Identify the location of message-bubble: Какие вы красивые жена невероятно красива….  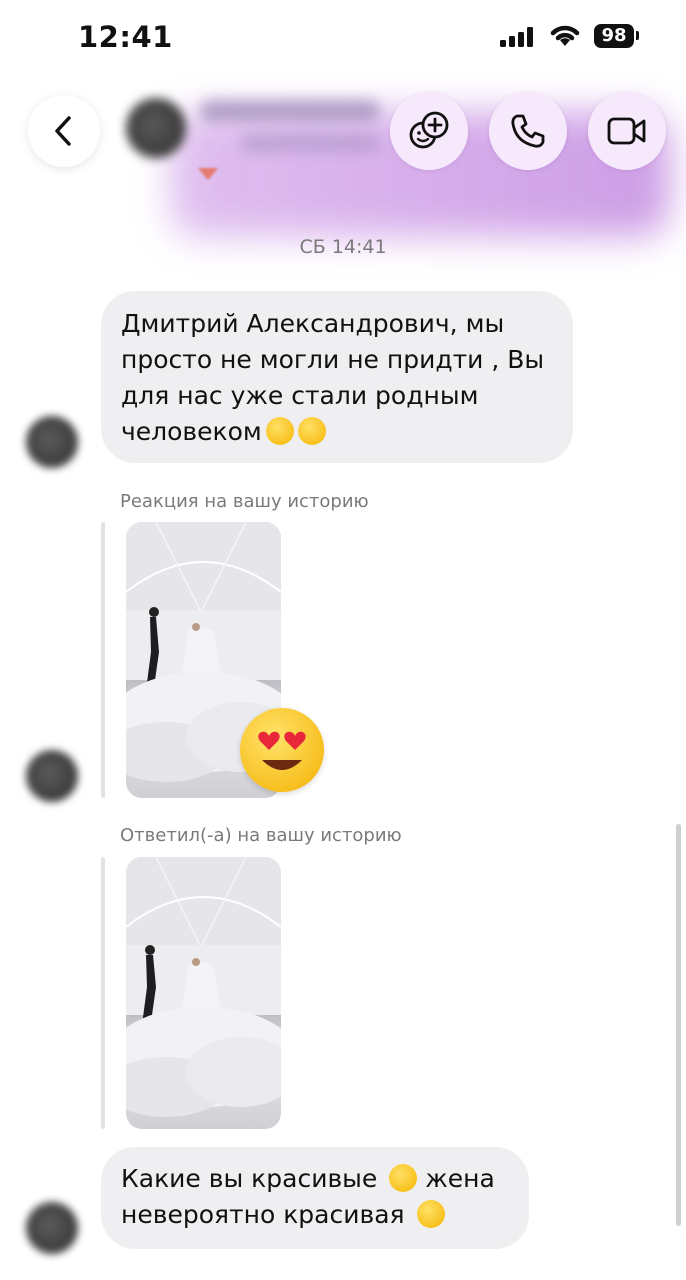
(315, 1198).